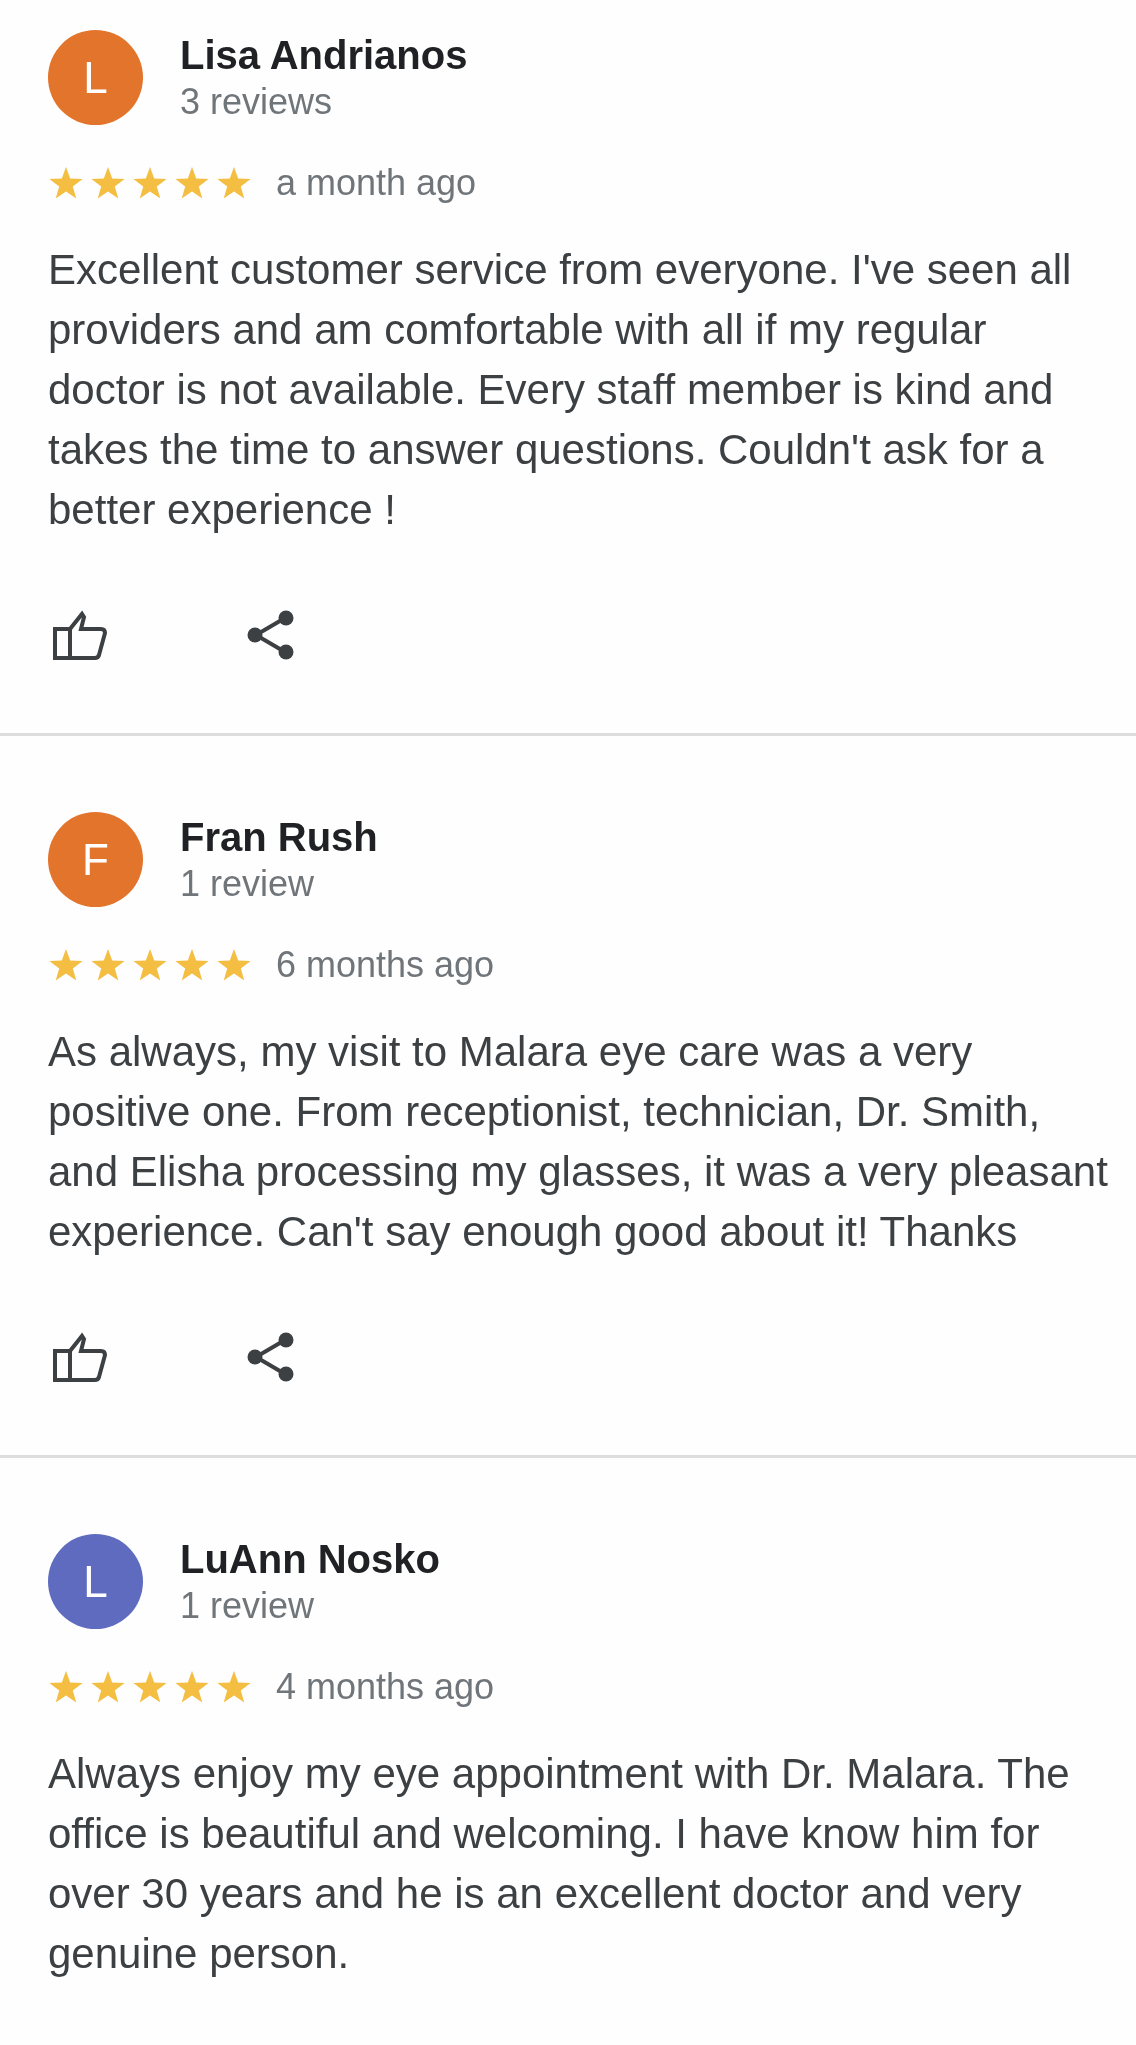 The width and height of the screenshot is (1136, 2045). Describe the element at coordinates (559, 1864) in the screenshot. I see `review-text: Always enjoy my eye appointment with Dr. Malara. The office is beautiful and welcoming. I have know him for over 30 years and he is an excellent doctor and very genuine person.` at that location.